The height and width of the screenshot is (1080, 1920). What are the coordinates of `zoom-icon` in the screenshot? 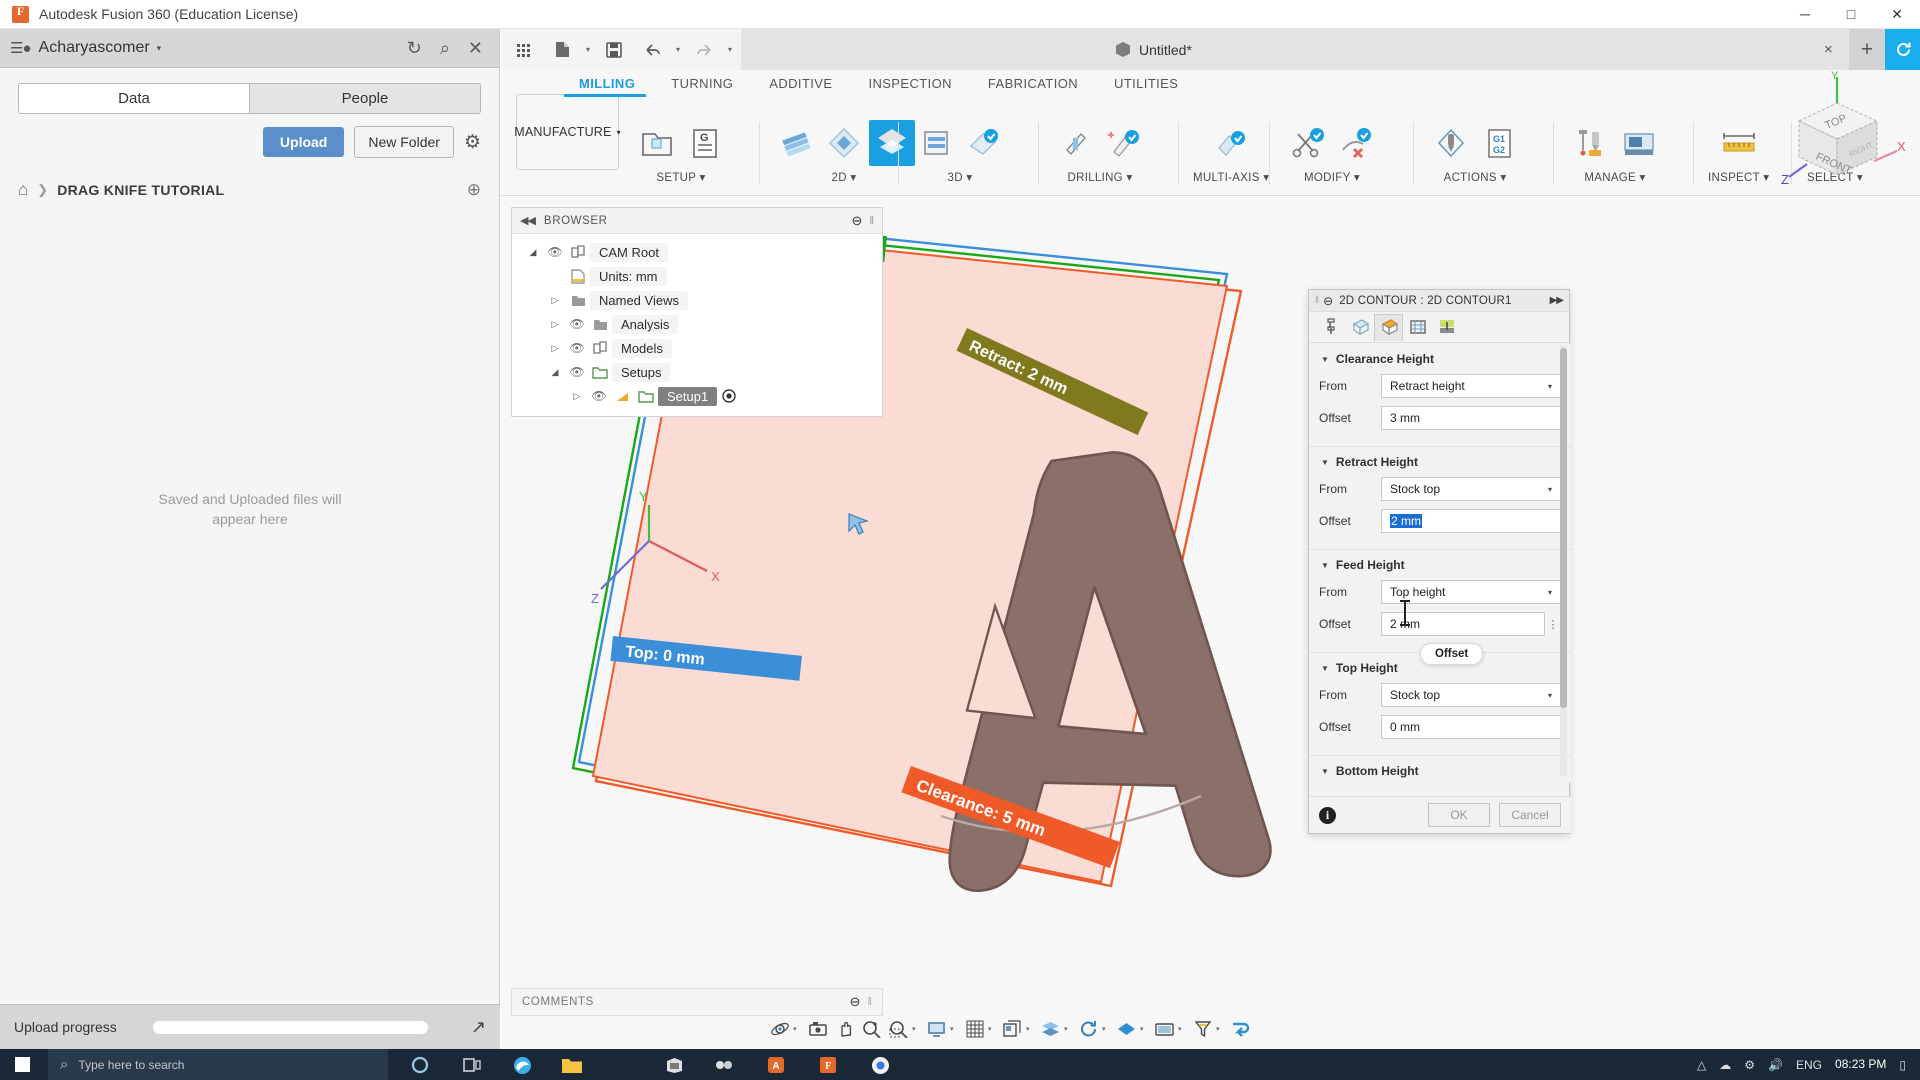 It's located at (871, 1029).